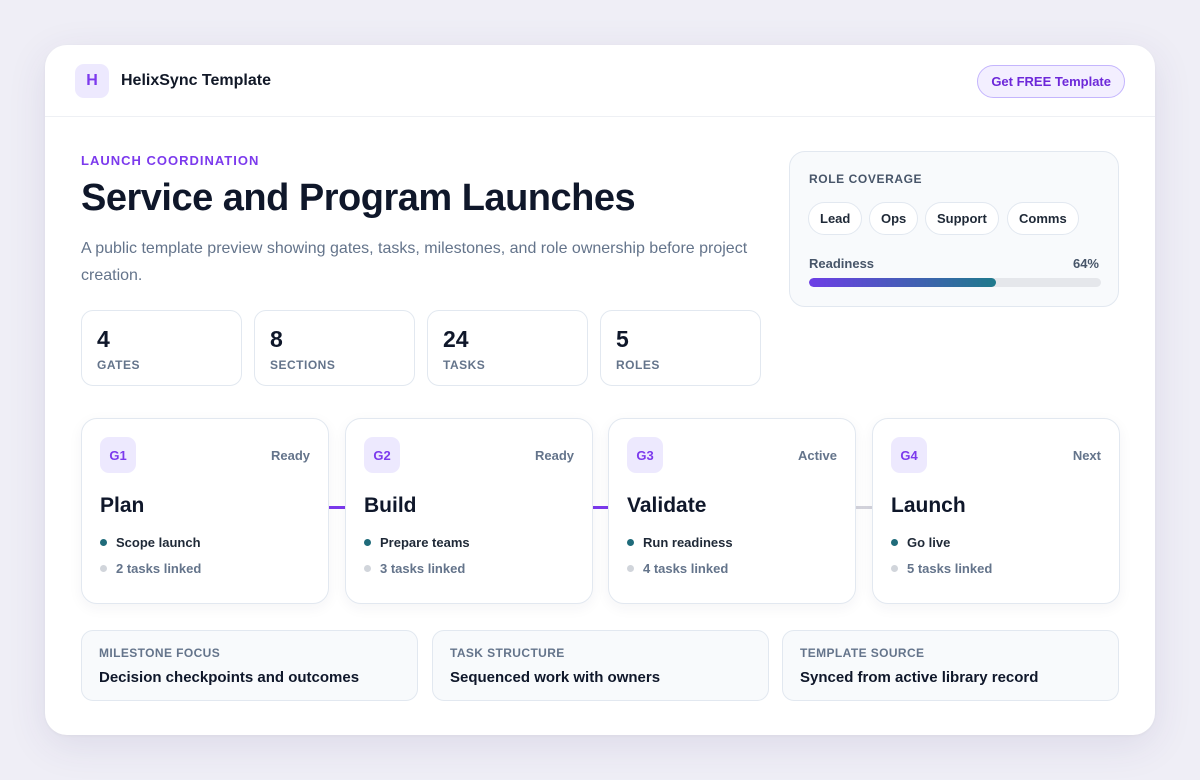 The height and width of the screenshot is (780, 1200). Describe the element at coordinates (122, 505) in the screenshot. I see `gate-name: Plan` at that location.